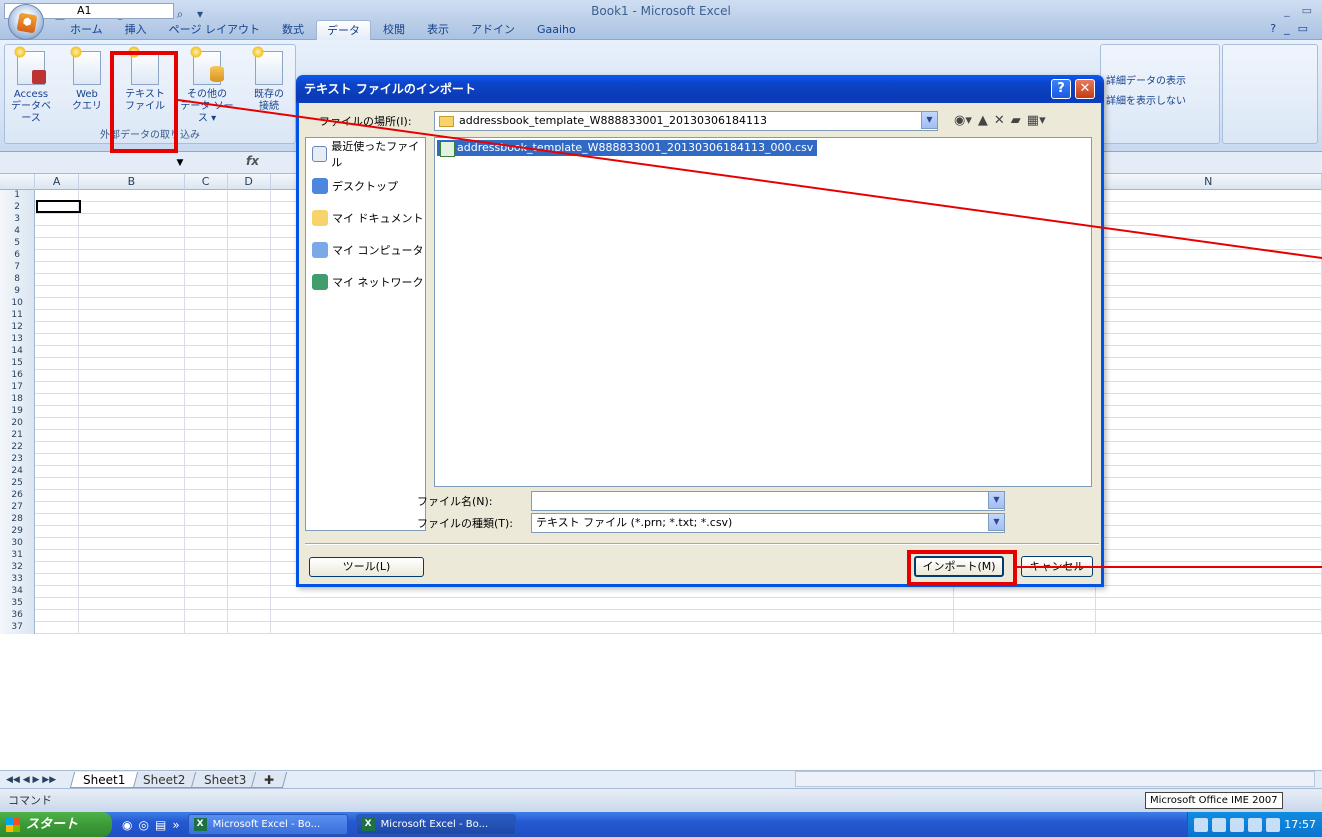 This screenshot has width=1322, height=837. What do you see at coordinates (132, 182) in the screenshot?
I see `column-header: B` at bounding box center [132, 182].